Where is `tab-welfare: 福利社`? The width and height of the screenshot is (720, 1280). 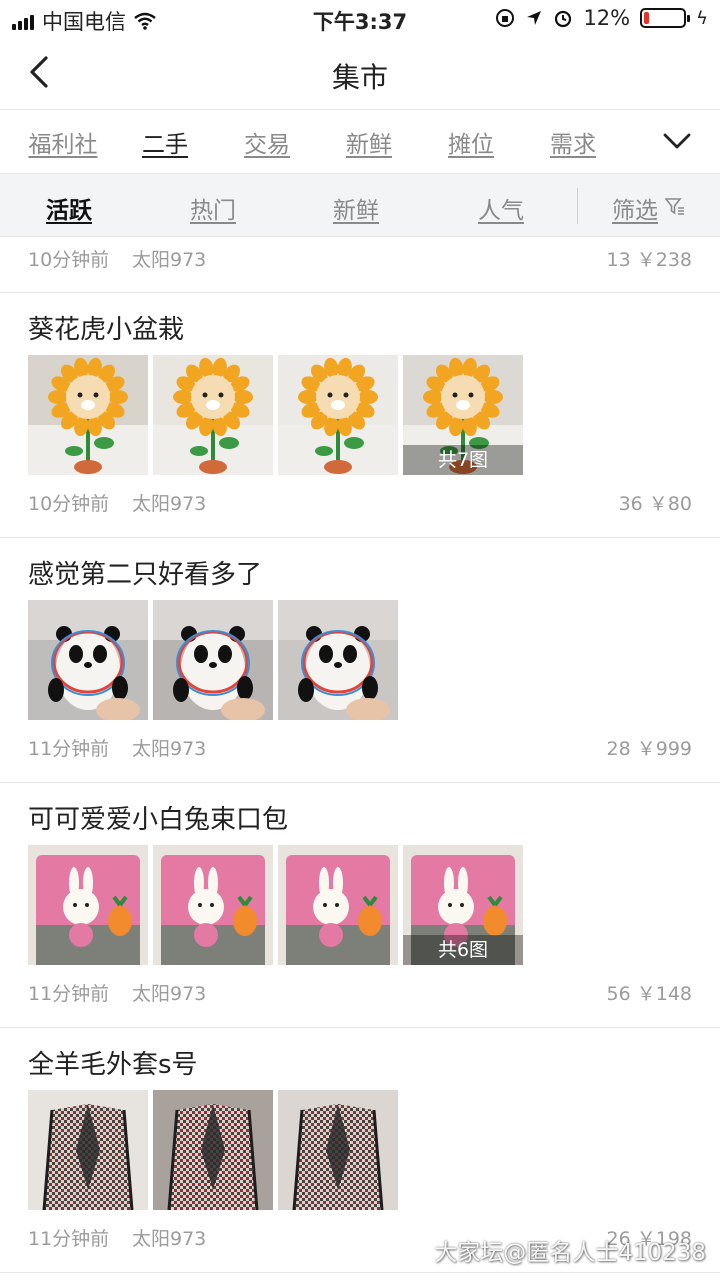
tab-welfare: 福利社 is located at coordinates (63, 142).